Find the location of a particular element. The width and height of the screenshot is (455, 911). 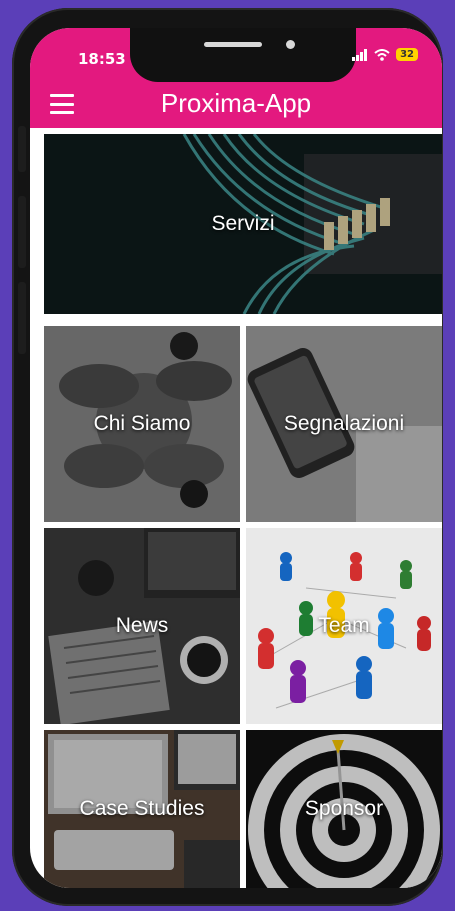

camera-icon is located at coordinates (290, 44).